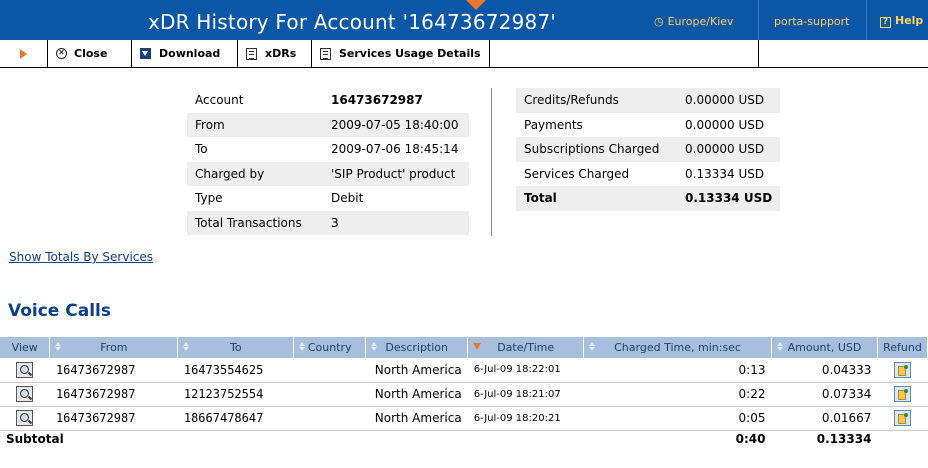  What do you see at coordinates (648, 174) in the screenshot?
I see `totals-row: Services Charged 0.13334 USD` at bounding box center [648, 174].